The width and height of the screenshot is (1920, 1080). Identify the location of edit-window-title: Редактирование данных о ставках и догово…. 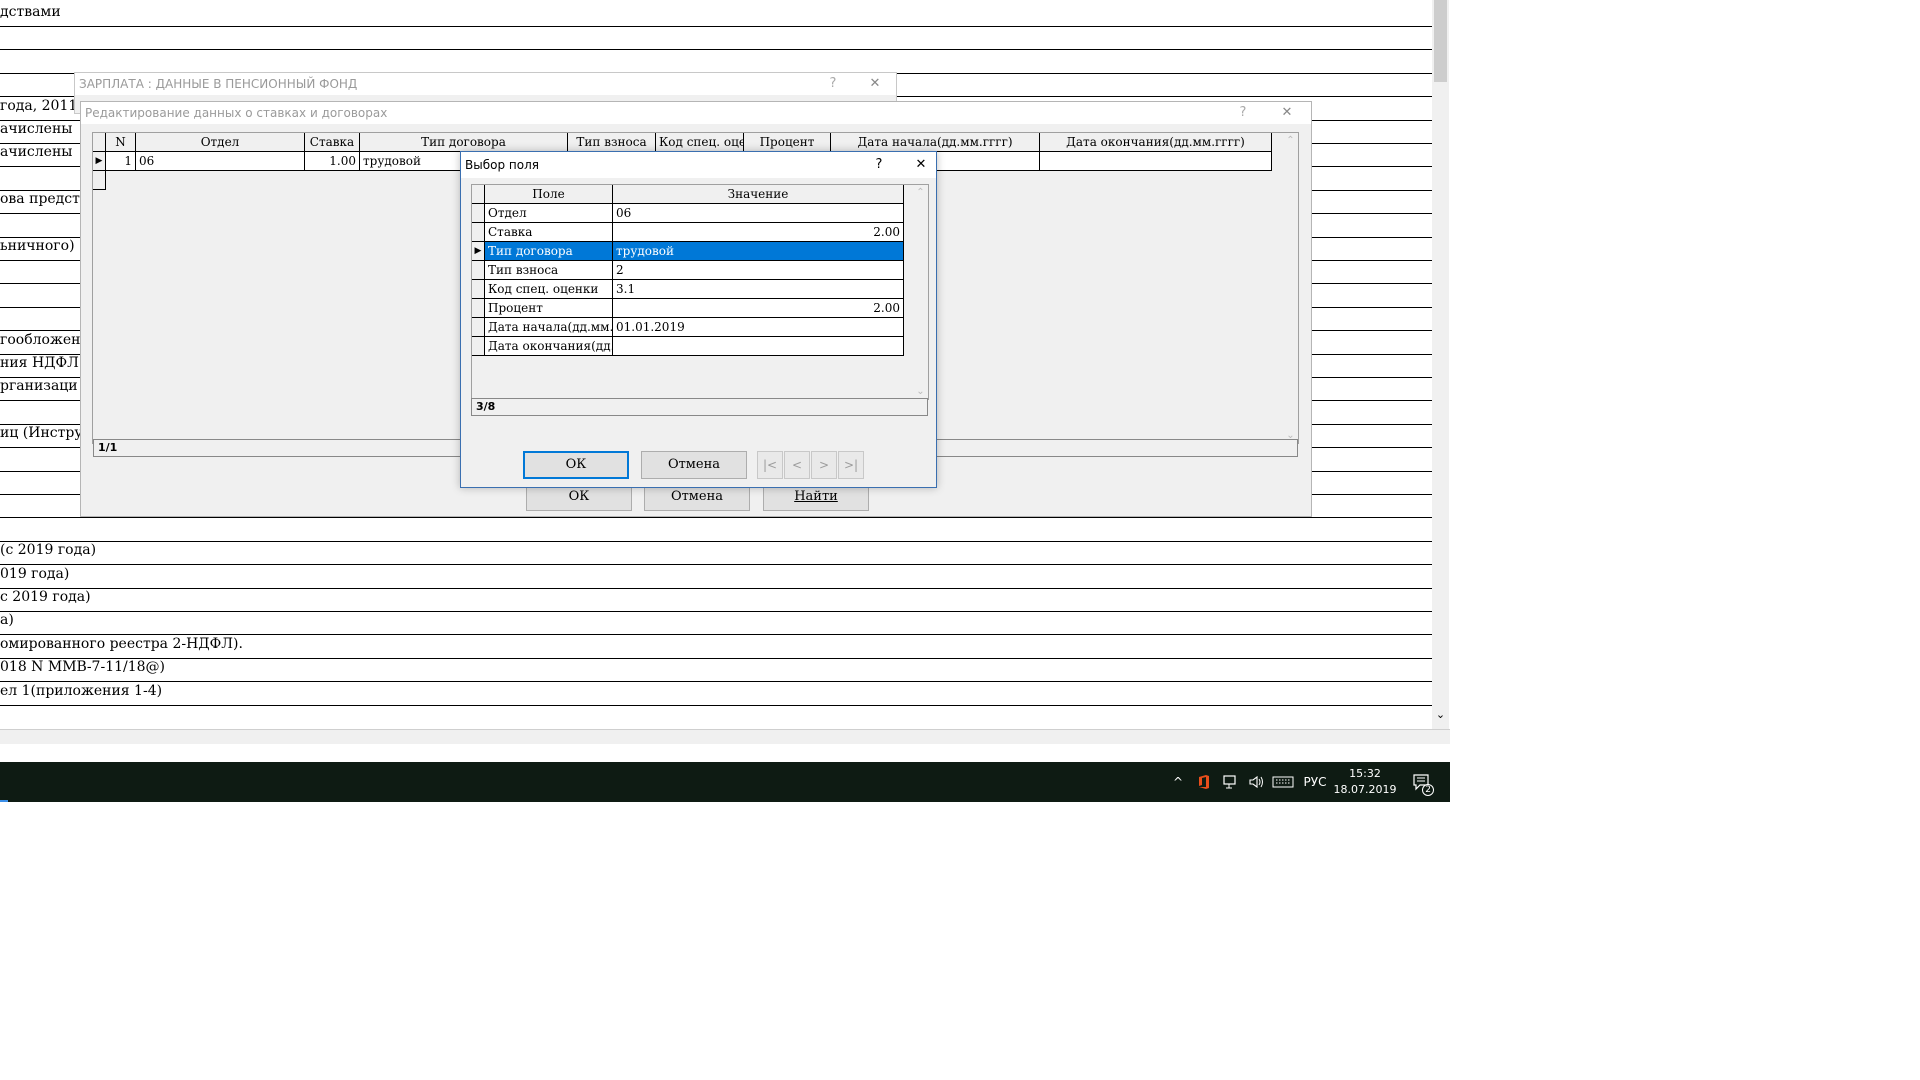
(696, 113).